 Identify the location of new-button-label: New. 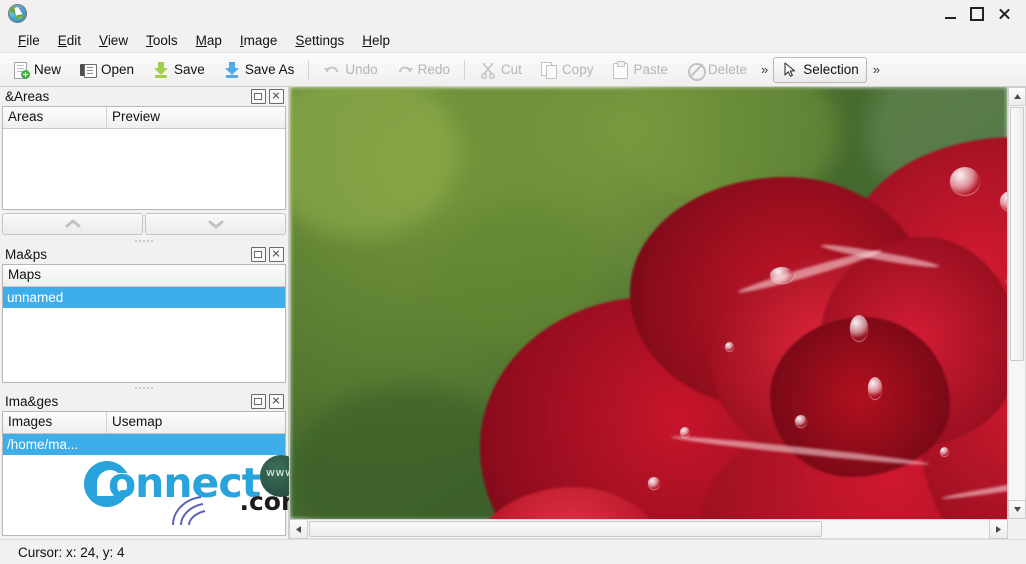
(48, 69).